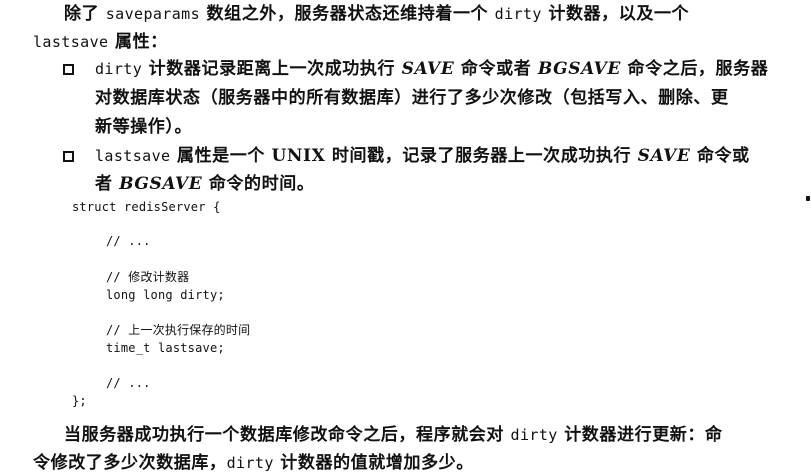 The image size is (811, 475). I want to click on text: 对数据库状态（服务器中的所有数据库）进行了多少次修改（包括写入、删除、更, so click(412, 98).